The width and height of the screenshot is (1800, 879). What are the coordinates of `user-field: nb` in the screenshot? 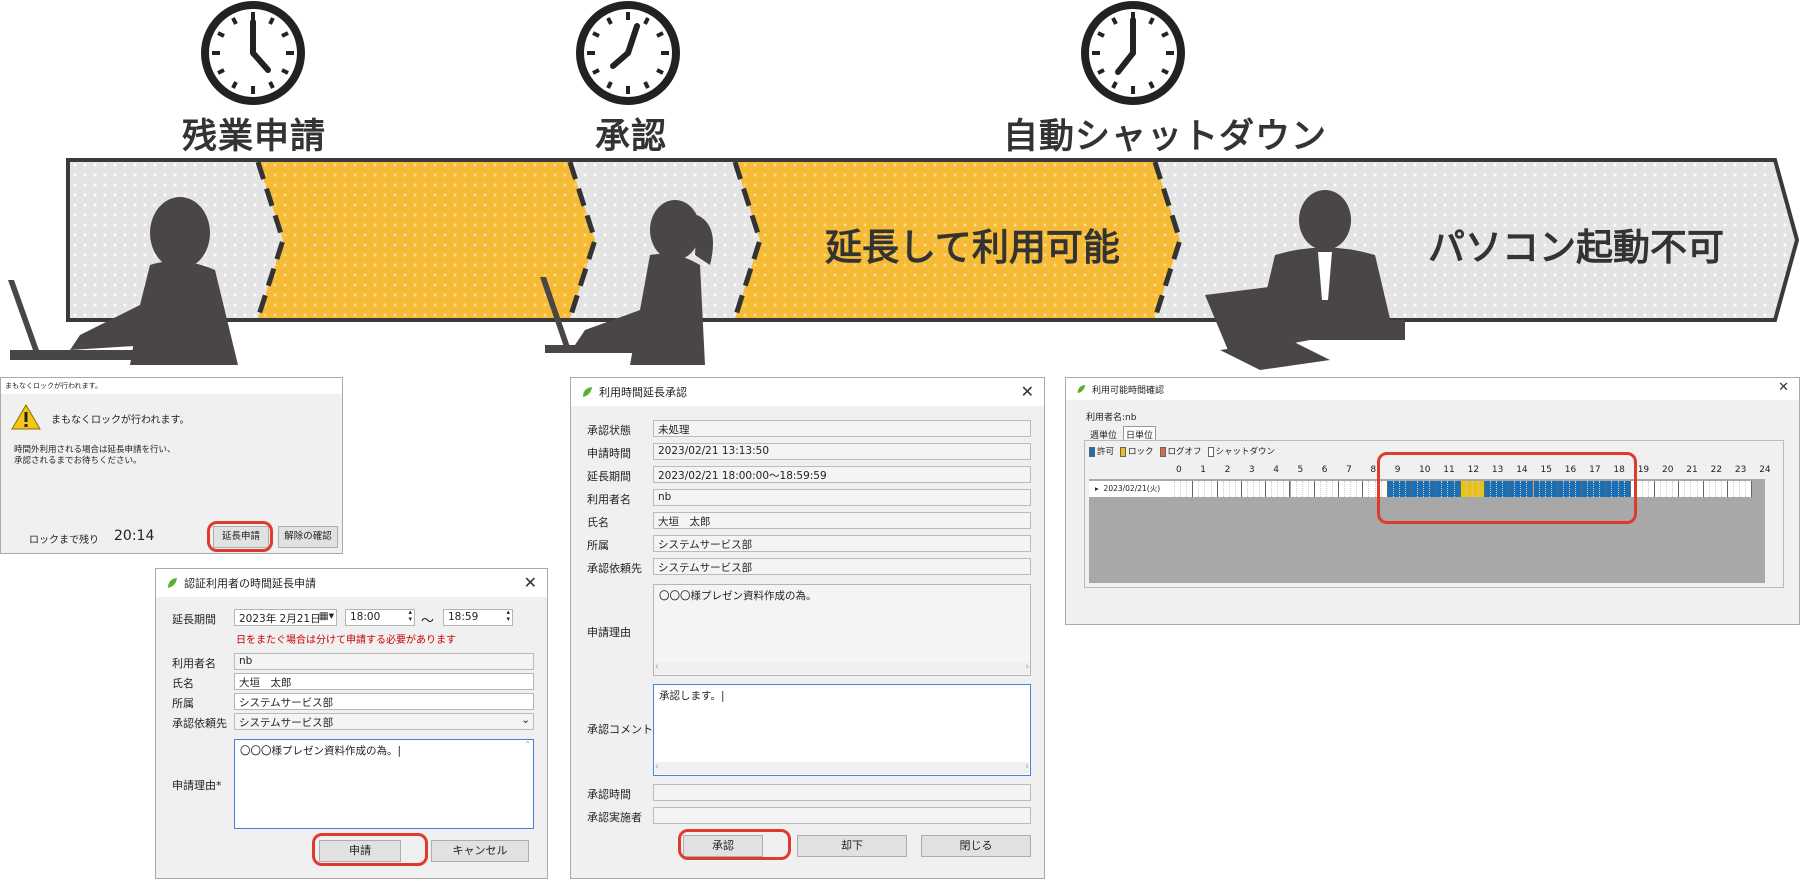 It's located at (384, 661).